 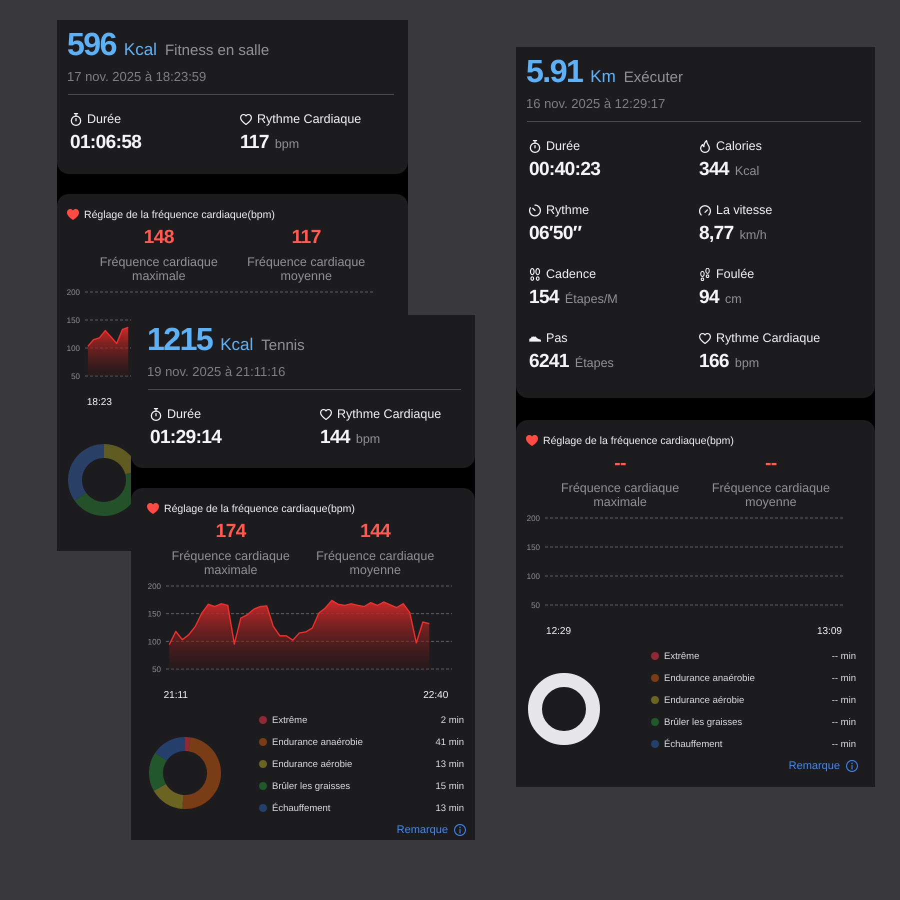 I want to click on time-label: 22:40, so click(x=435, y=695).